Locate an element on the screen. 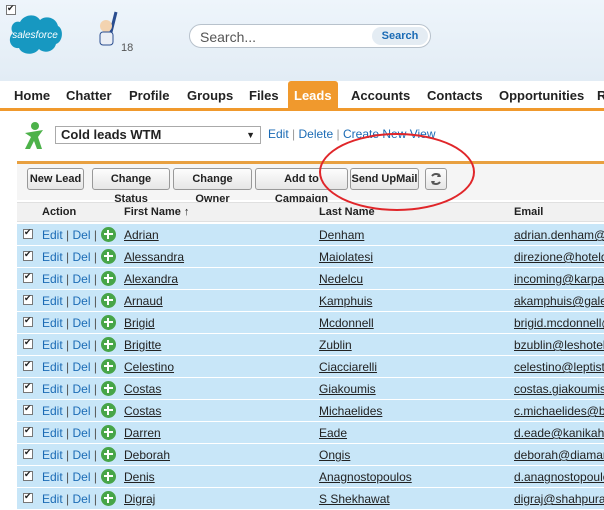 The height and width of the screenshot is (510, 604). first-name-cell: Denis is located at coordinates (139, 477).